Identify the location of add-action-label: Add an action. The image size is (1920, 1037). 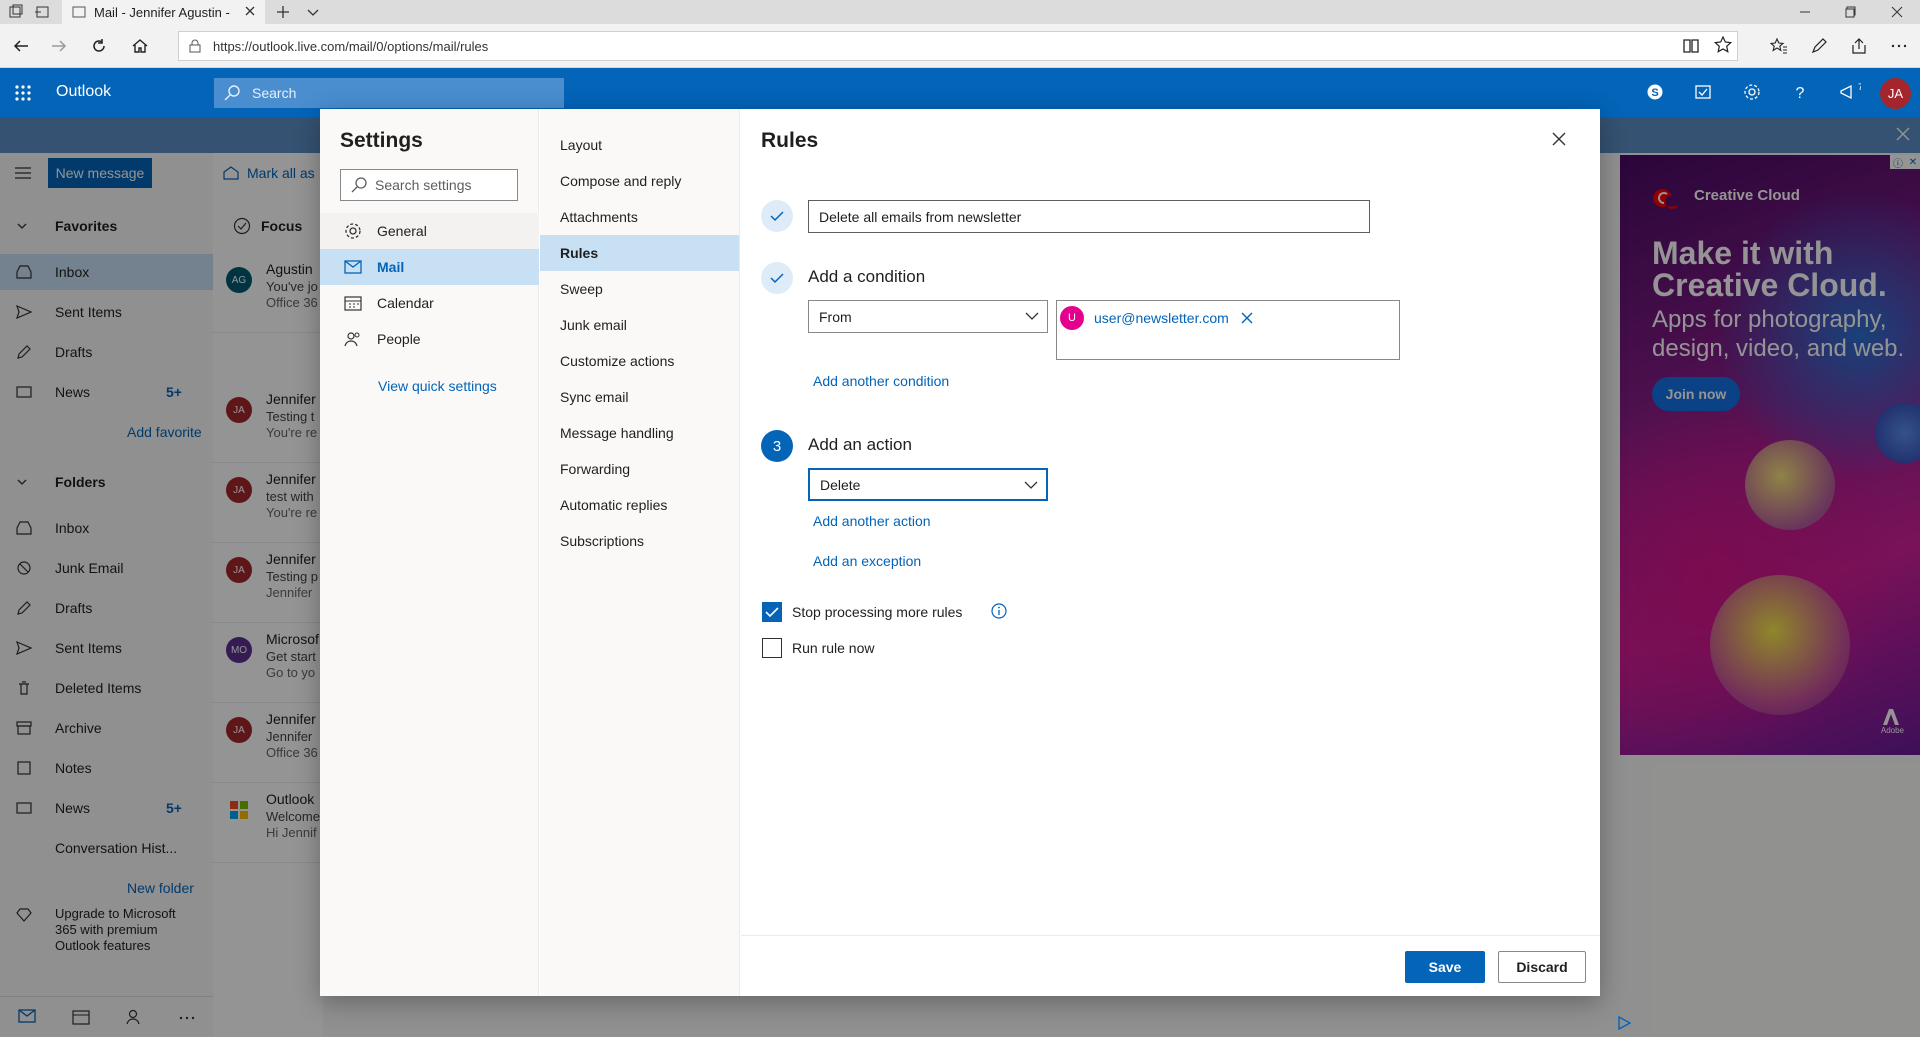
(860, 444).